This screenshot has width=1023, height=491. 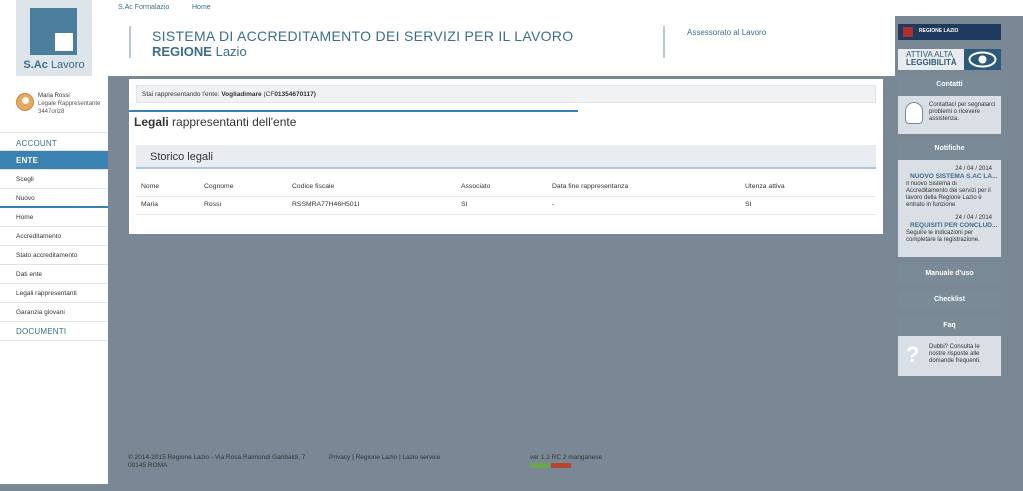 What do you see at coordinates (590, 186) in the screenshot?
I see `column-header: Data fine rappresentanza` at bounding box center [590, 186].